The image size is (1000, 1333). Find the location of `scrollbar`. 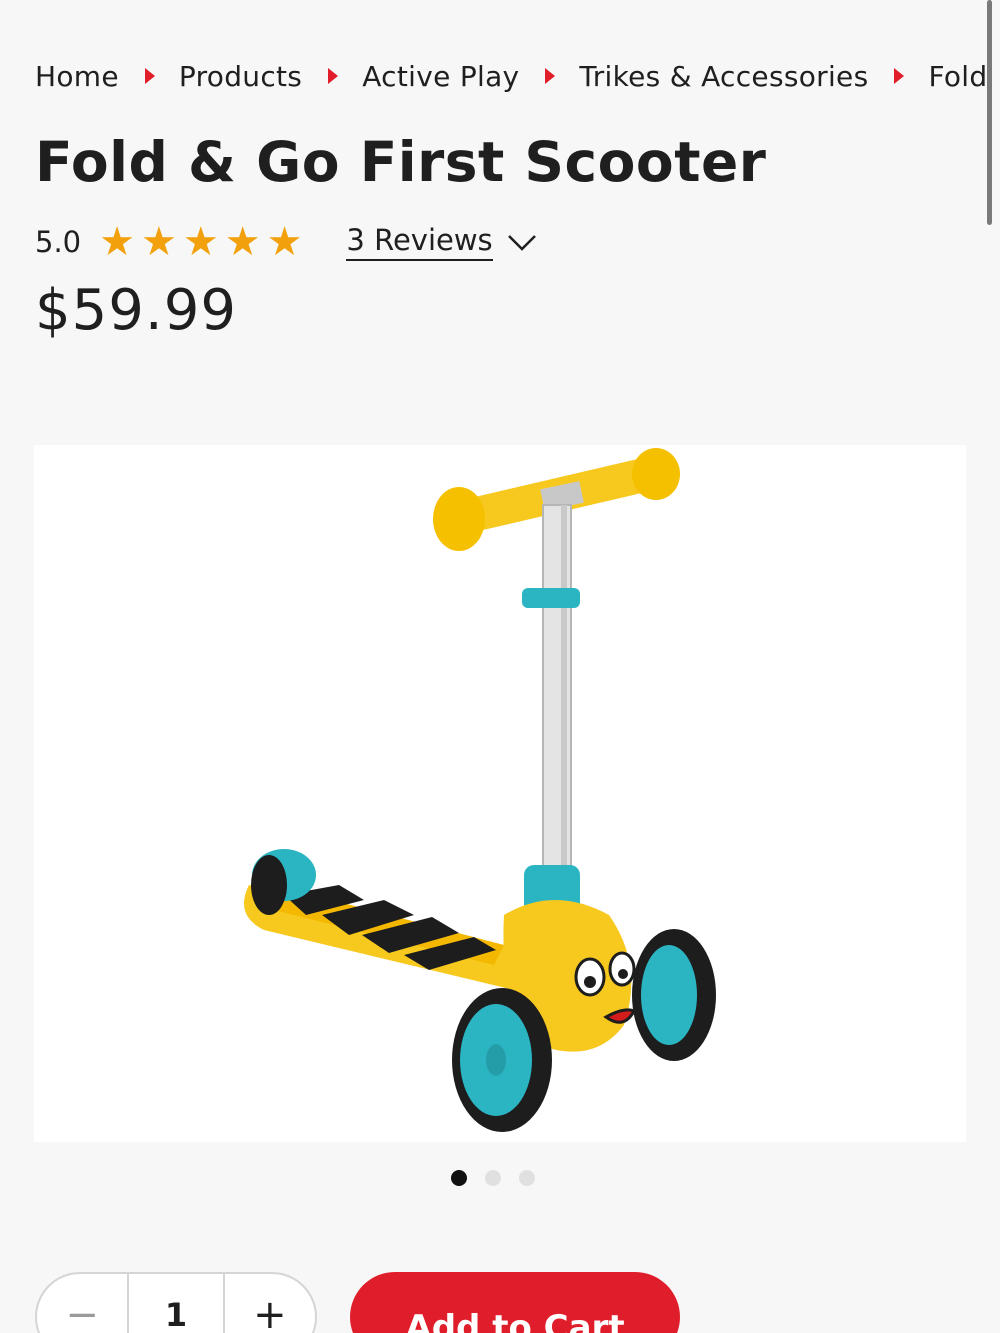

scrollbar is located at coordinates (989, 112).